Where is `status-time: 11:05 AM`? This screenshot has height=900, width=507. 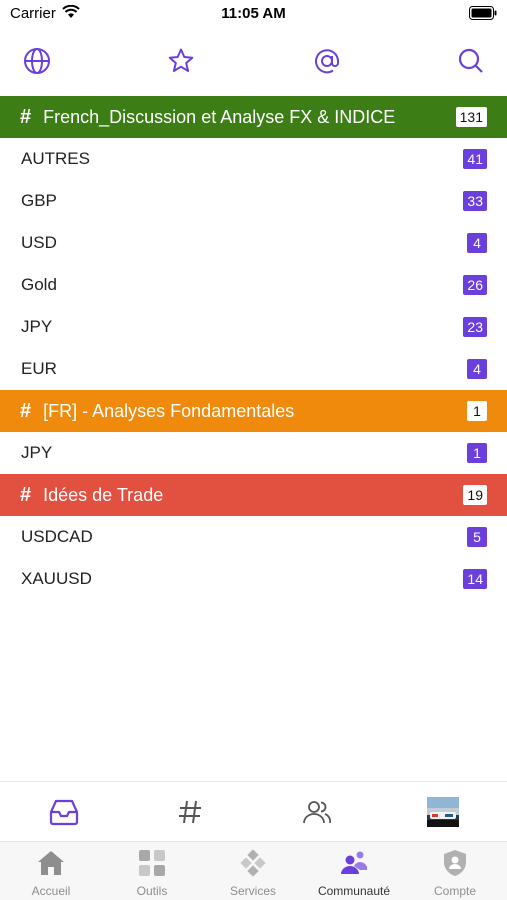
status-time: 11:05 AM is located at coordinates (253, 13).